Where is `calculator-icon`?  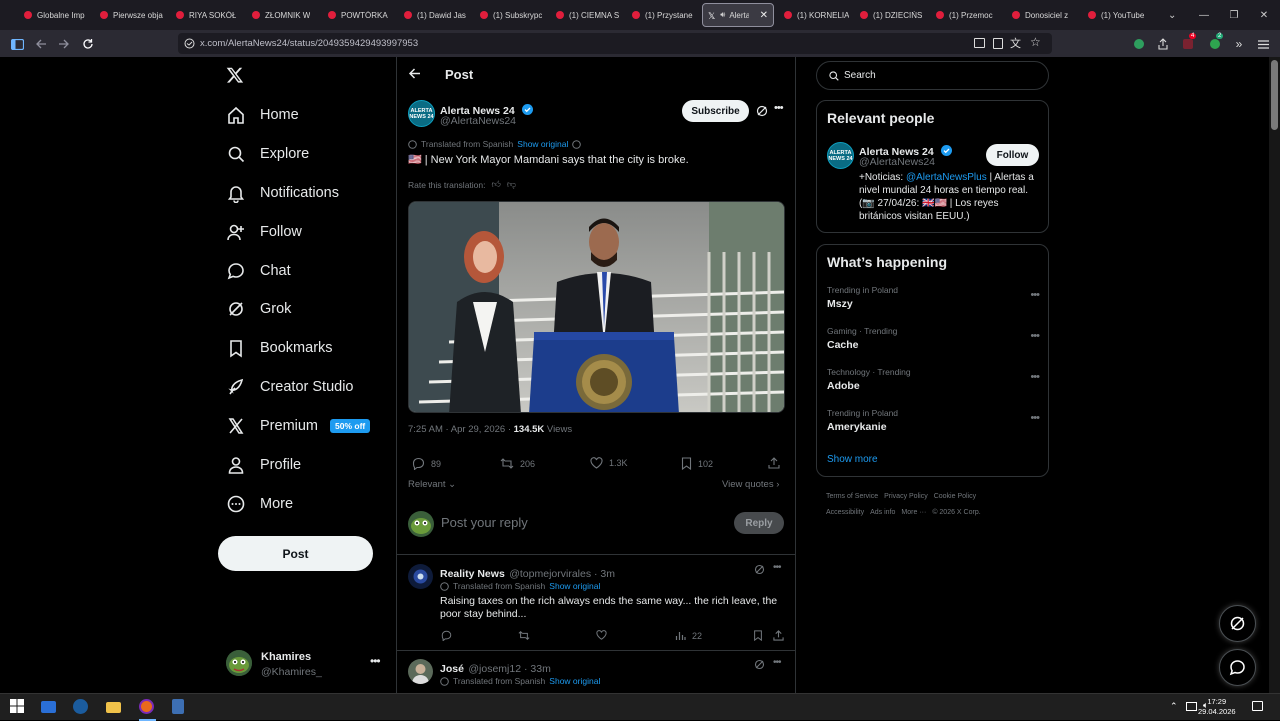
calculator-icon is located at coordinates (180, 707).